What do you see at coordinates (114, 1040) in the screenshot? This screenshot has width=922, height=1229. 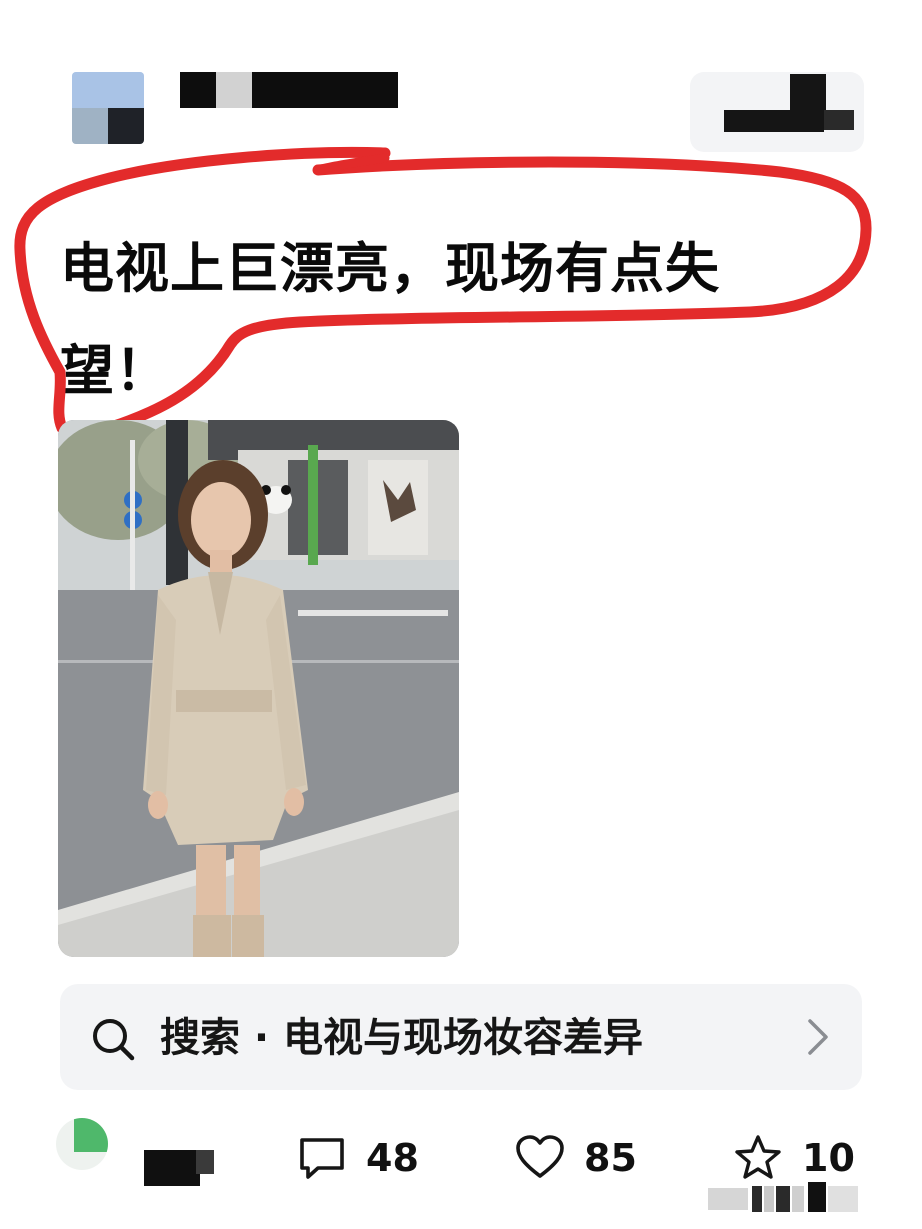 I see `search-icon` at bounding box center [114, 1040].